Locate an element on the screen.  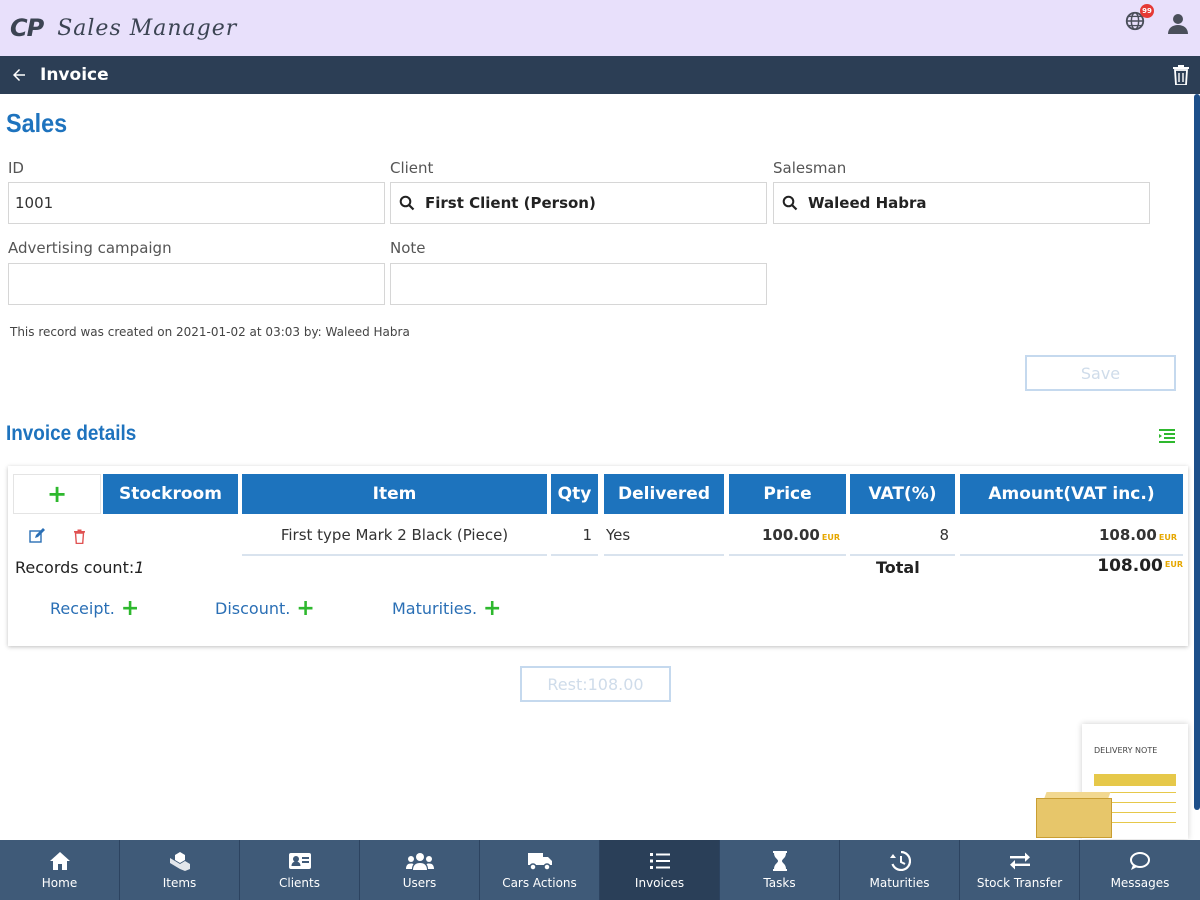
records-count-label: Records count: is located at coordinates (75, 567).